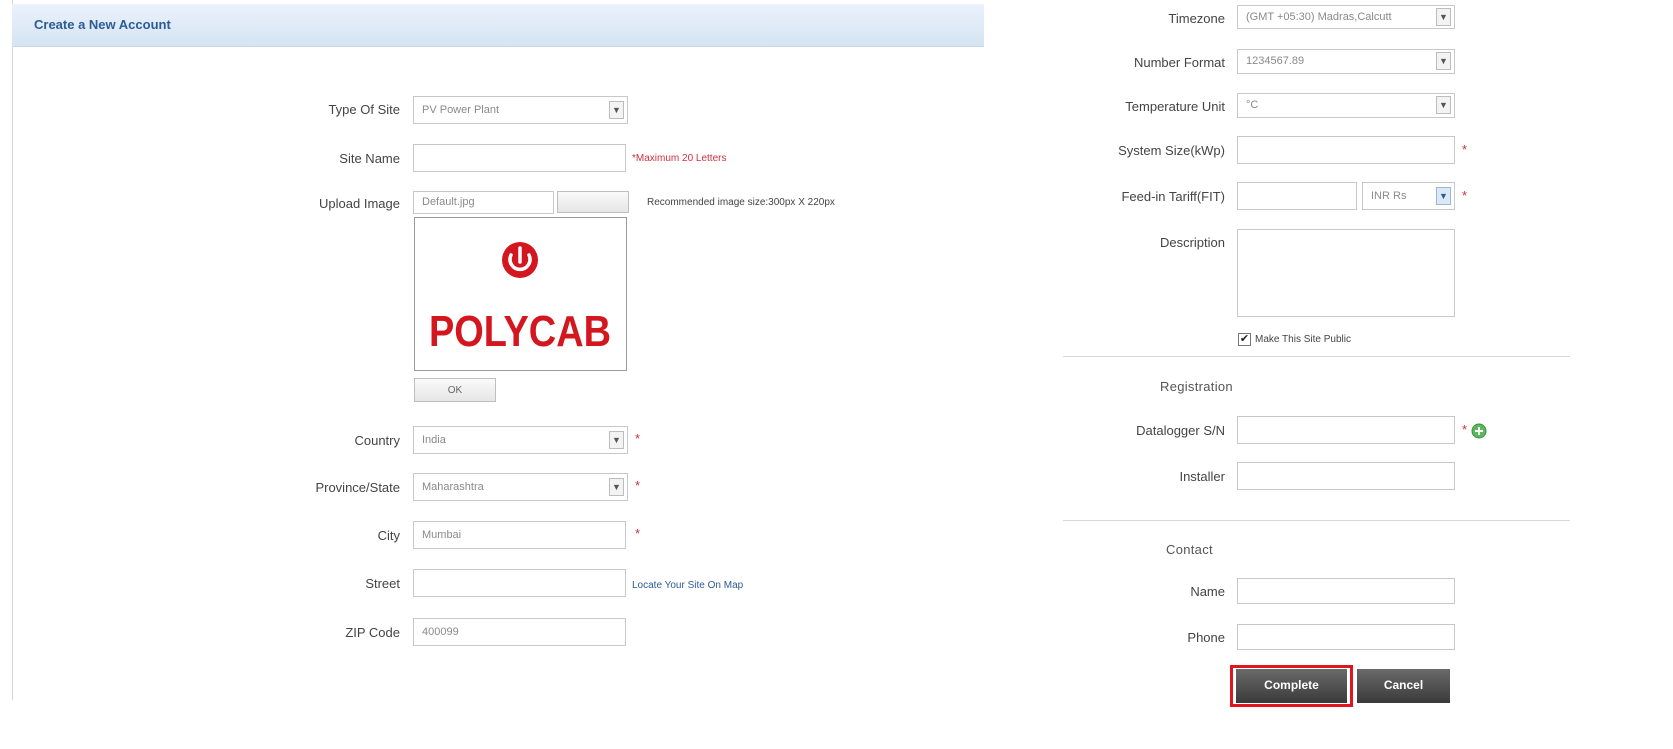 The image size is (1673, 749). I want to click on contact-phone-input, so click(1346, 637).